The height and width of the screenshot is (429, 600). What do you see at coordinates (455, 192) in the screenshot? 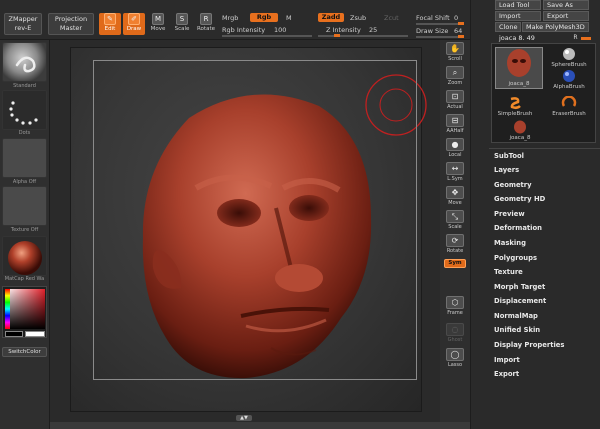
I see `move-view-icon: ✥` at bounding box center [455, 192].